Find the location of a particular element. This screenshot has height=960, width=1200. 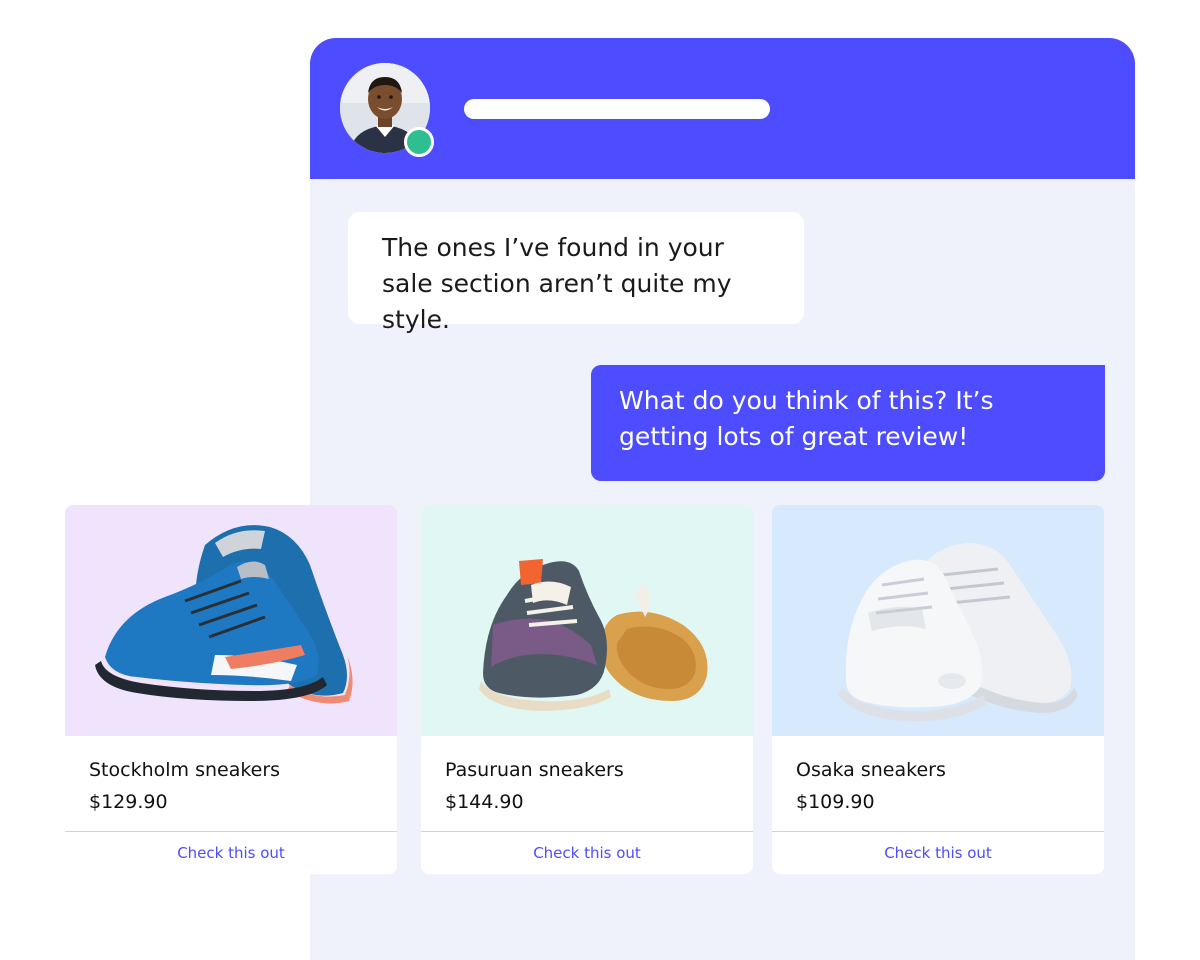

patterned-sneaker-icon is located at coordinates (593, 635).